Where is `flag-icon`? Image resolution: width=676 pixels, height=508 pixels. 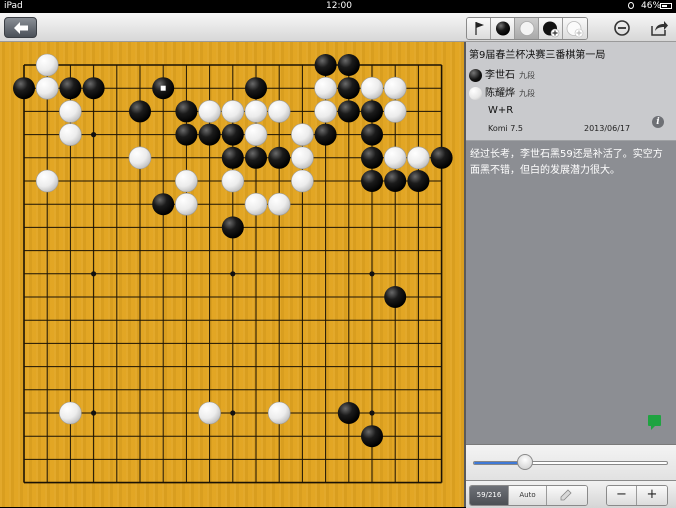
flag-icon is located at coordinates (479, 30).